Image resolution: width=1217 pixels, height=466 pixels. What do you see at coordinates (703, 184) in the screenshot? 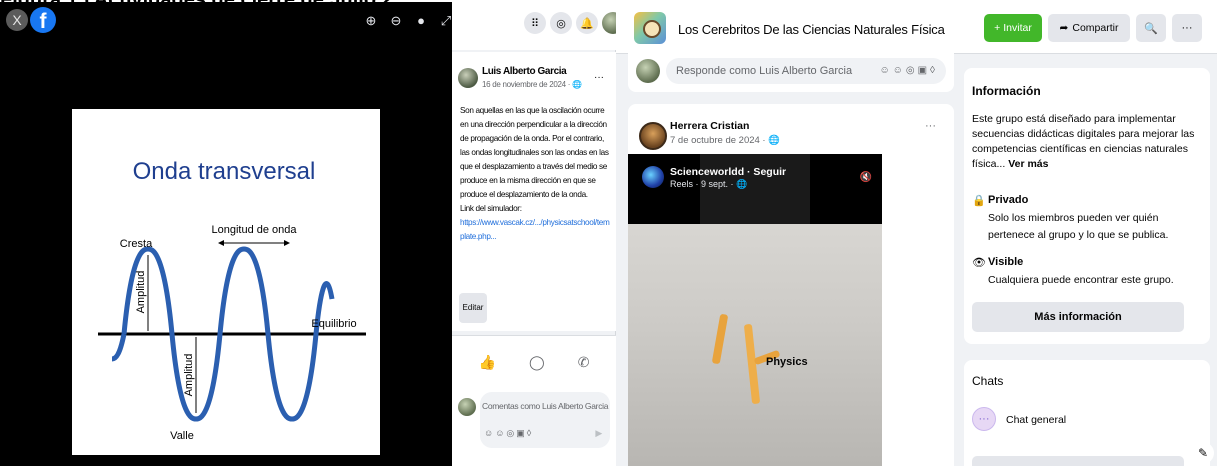
I see `channel-meta-text: Reels · 9 sept. ·` at bounding box center [703, 184].